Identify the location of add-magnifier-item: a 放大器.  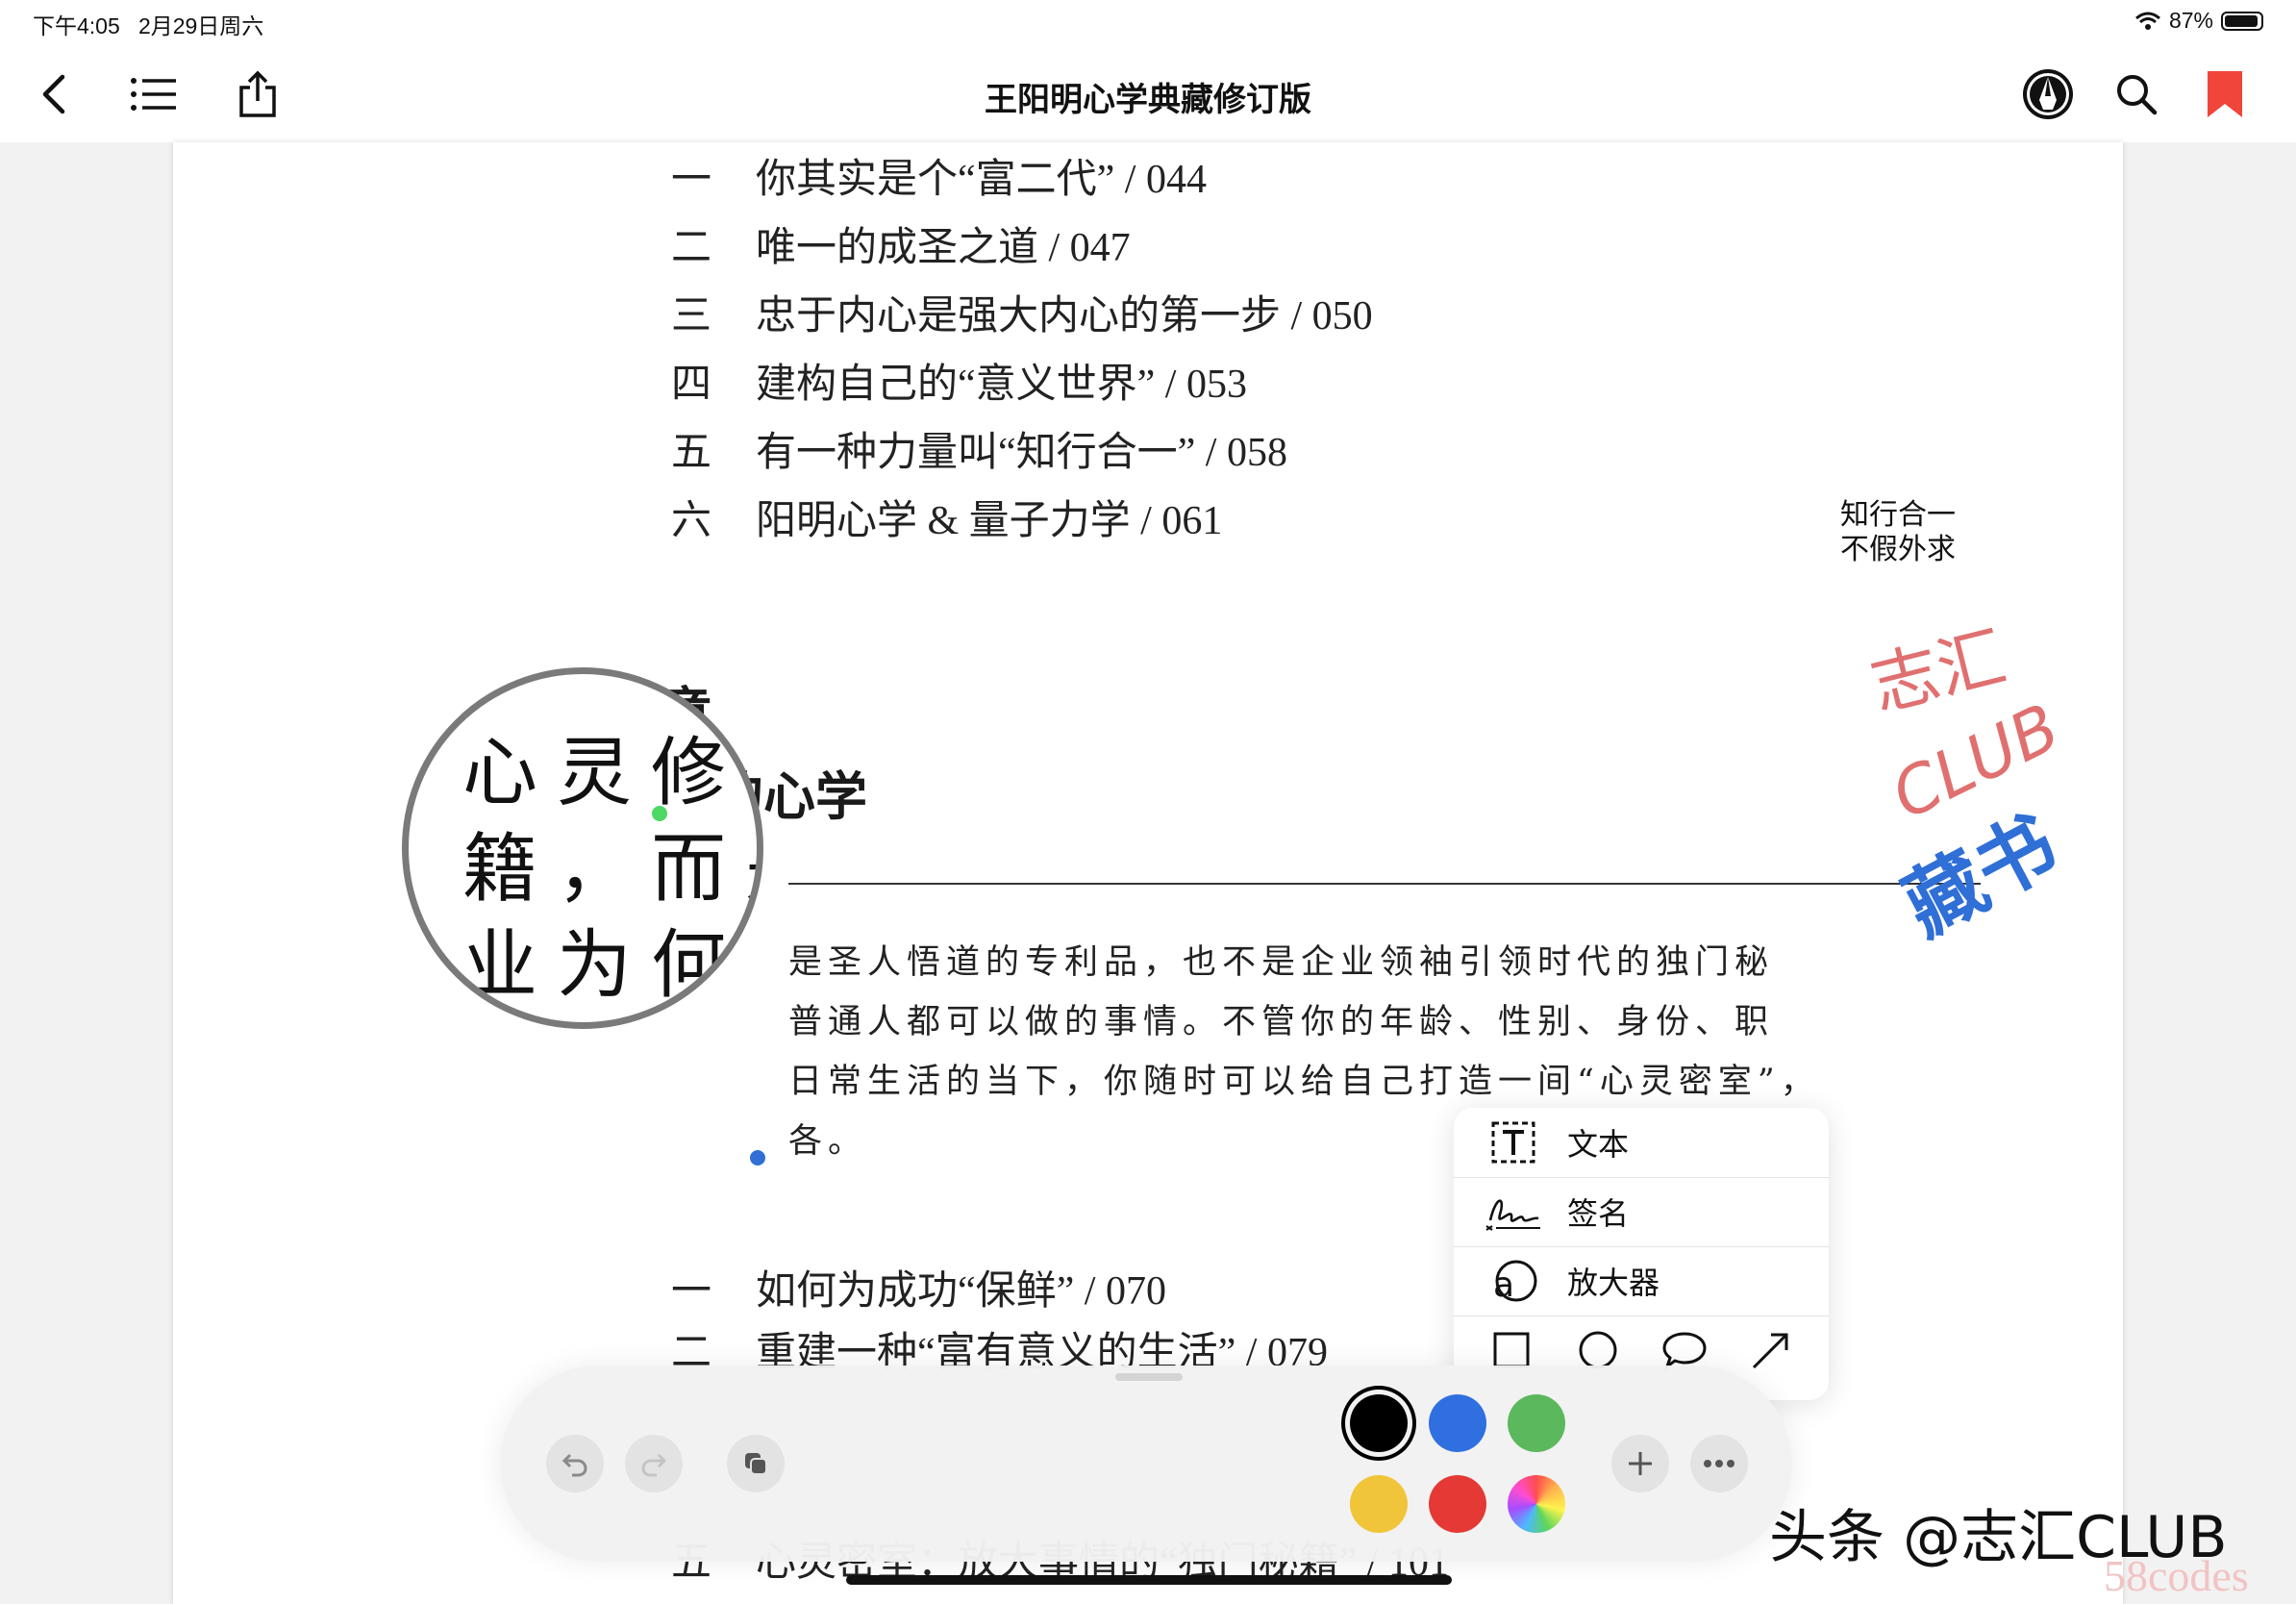
(1641, 1281).